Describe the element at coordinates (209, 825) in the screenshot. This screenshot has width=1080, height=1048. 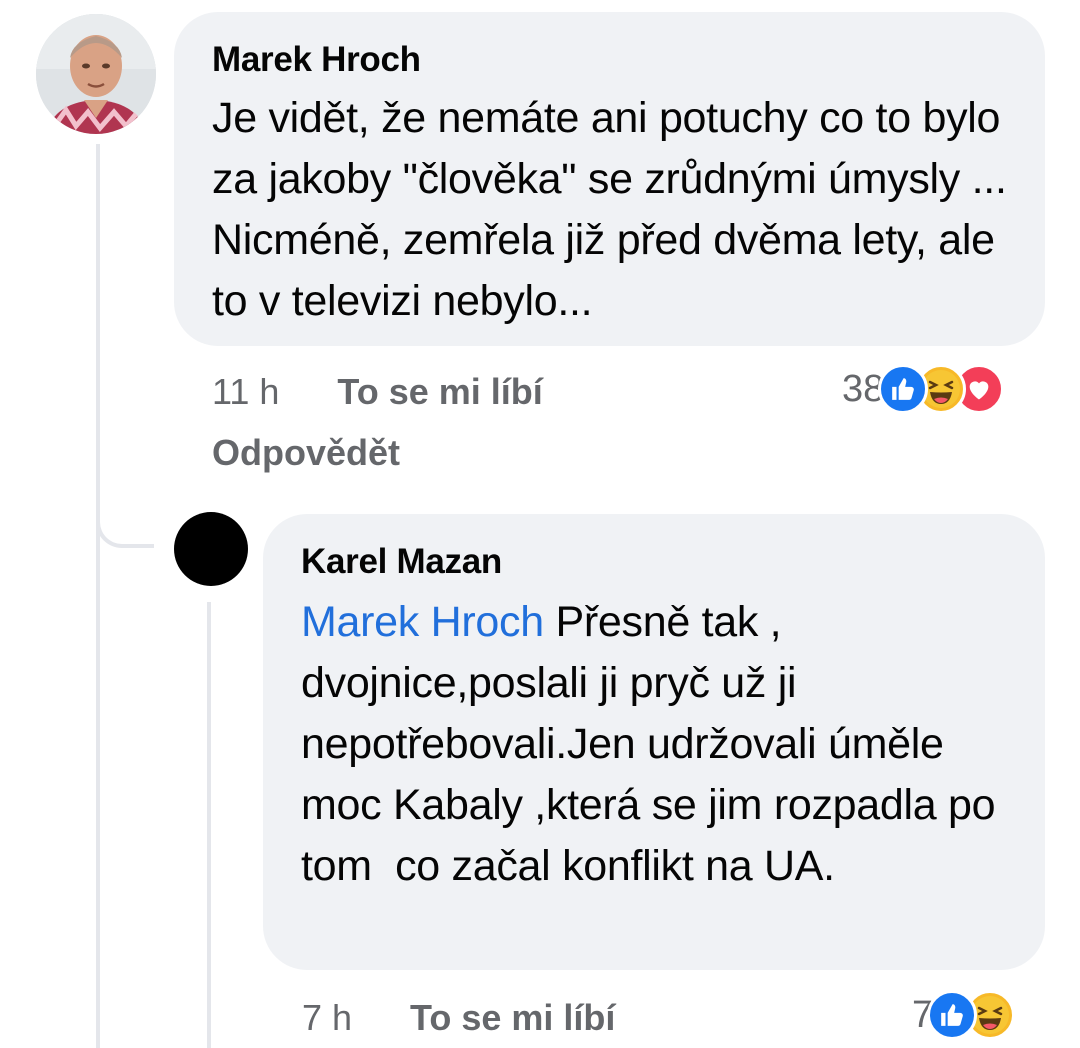
I see `thread-line-reply` at that location.